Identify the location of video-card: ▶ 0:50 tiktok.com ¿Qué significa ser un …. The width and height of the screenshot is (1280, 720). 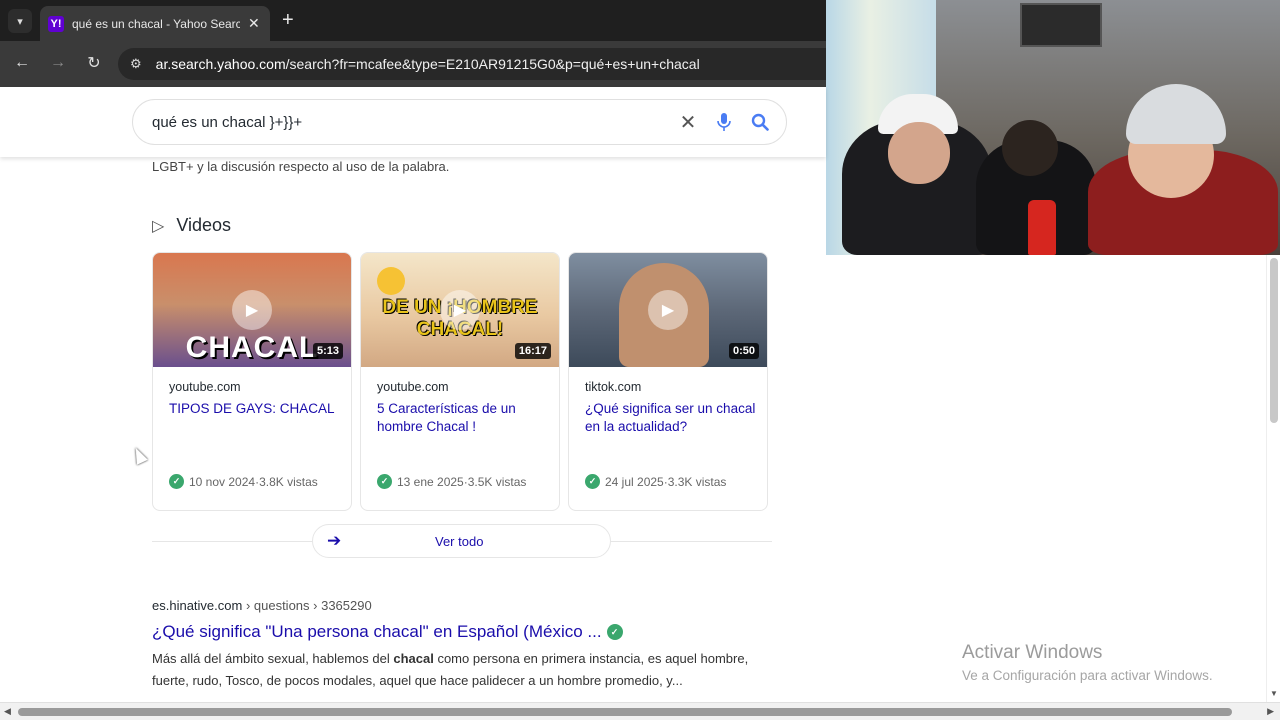
(668, 381).